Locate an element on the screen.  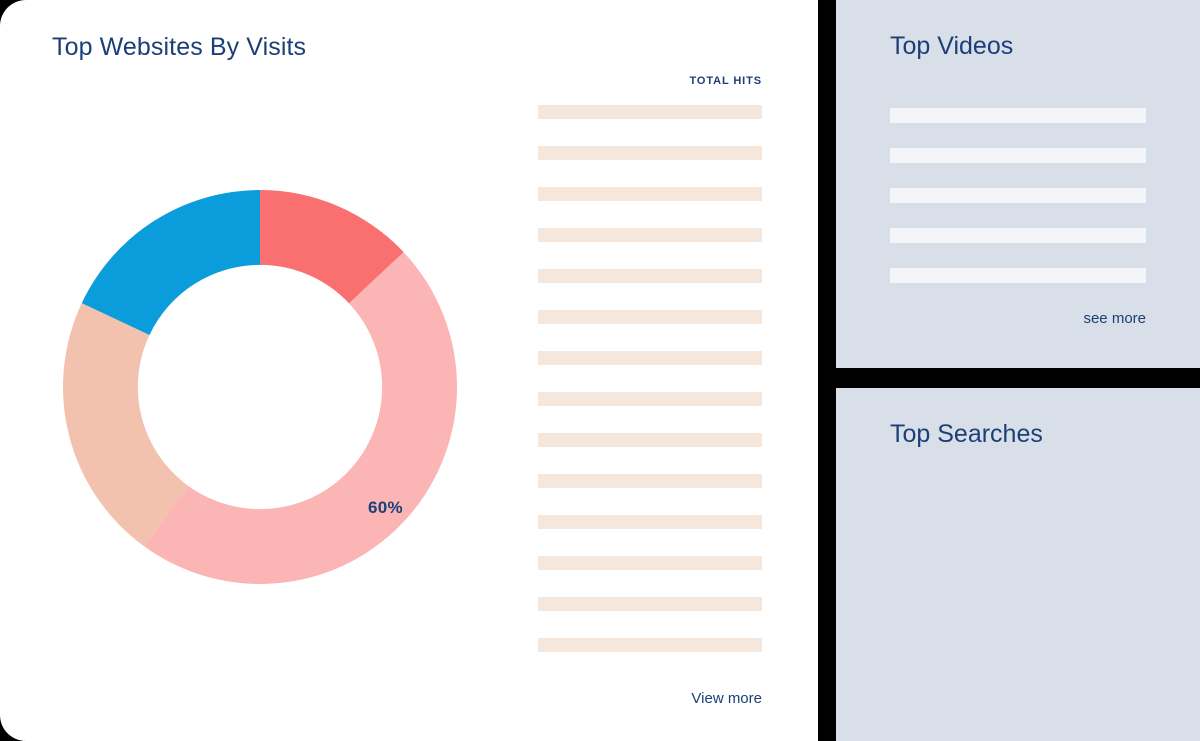
total-hits-list: TOTAL HITS is located at coordinates (650, 363).